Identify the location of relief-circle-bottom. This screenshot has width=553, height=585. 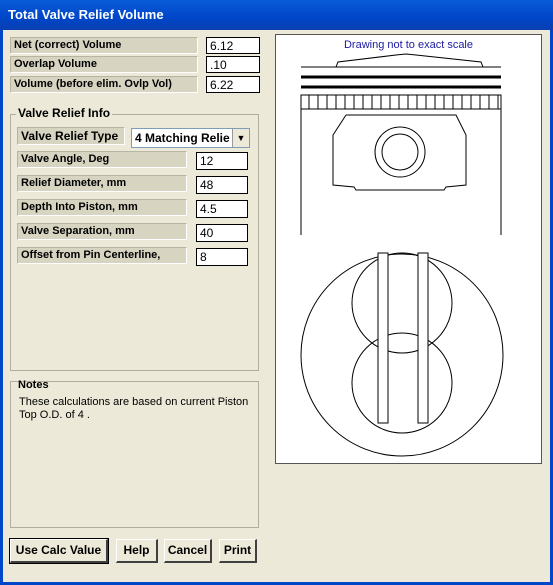
(402, 383).